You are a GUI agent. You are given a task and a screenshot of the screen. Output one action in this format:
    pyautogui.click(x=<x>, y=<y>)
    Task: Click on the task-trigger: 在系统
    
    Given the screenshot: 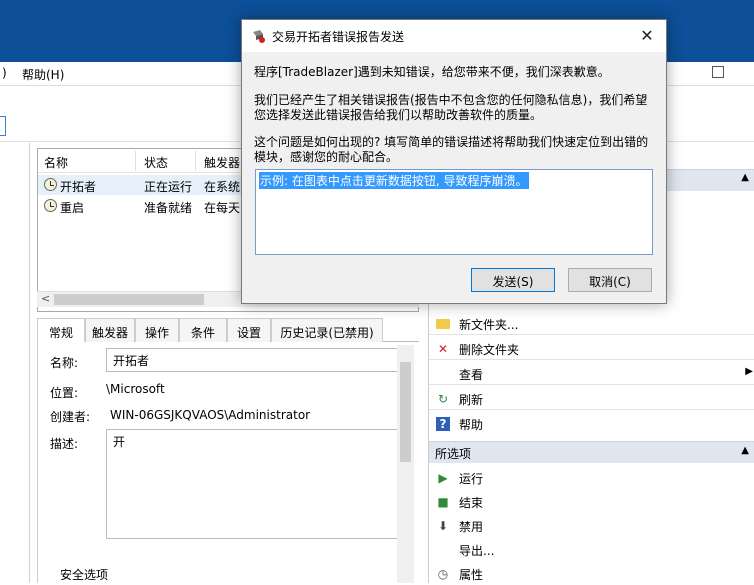 What is the action you would take?
    pyautogui.click(x=222, y=187)
    